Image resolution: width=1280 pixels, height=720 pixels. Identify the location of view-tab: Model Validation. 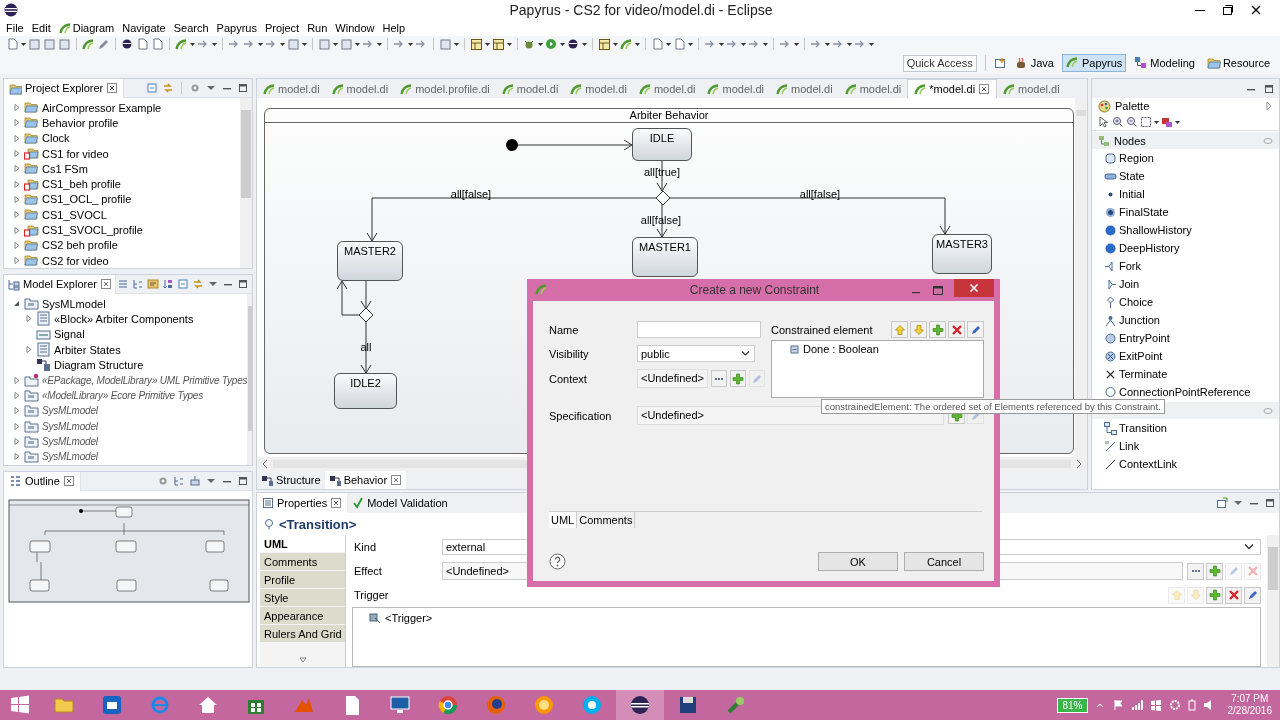
(400, 503).